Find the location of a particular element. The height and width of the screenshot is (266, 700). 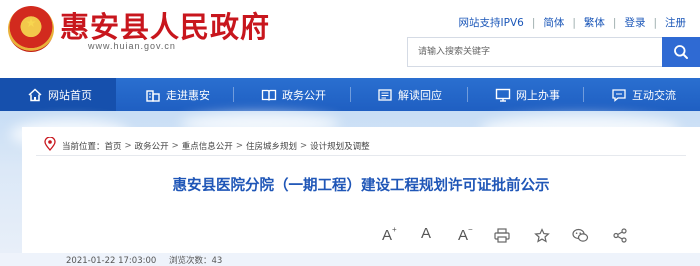

breadcrumb-item: 政务公开 is located at coordinates (152, 146).